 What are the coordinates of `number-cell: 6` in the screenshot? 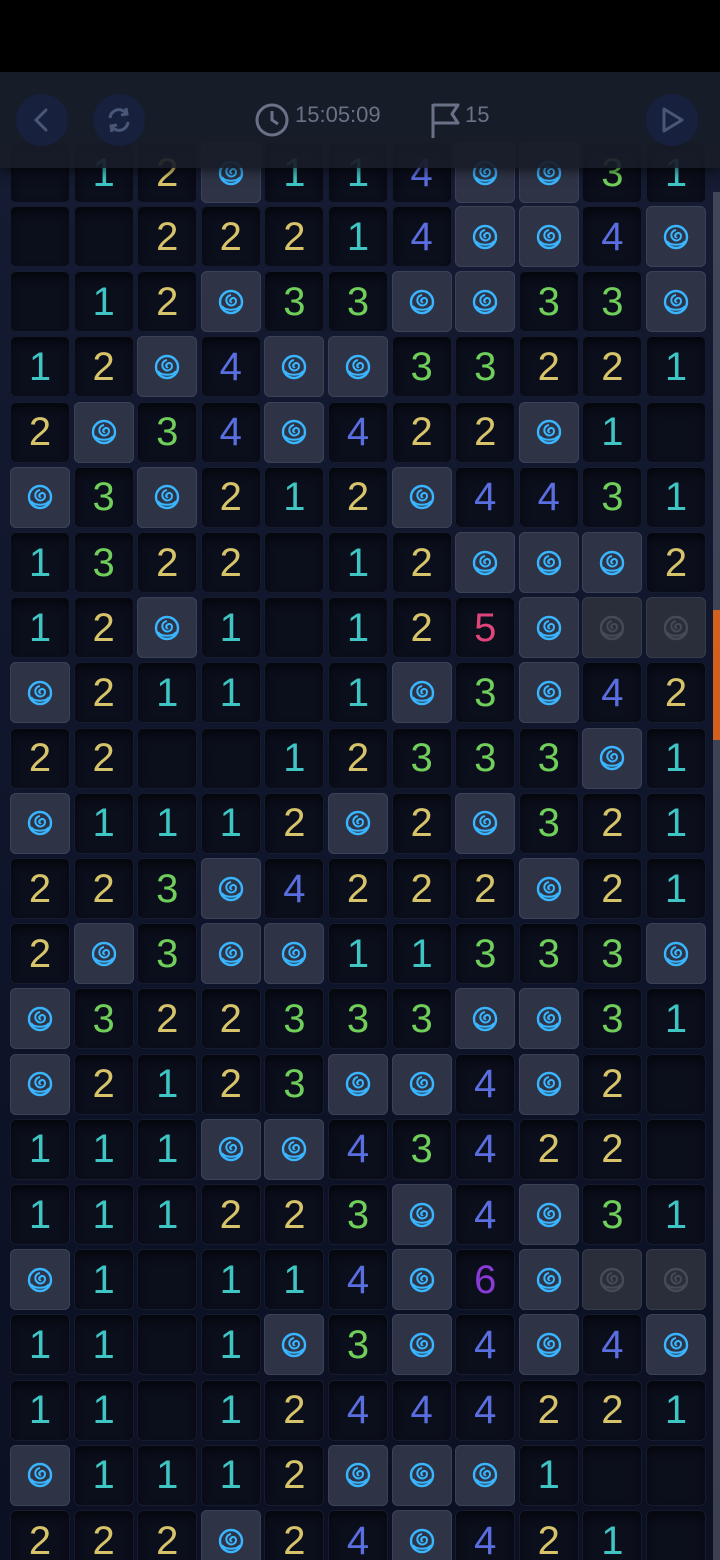 It's located at (485, 1280).